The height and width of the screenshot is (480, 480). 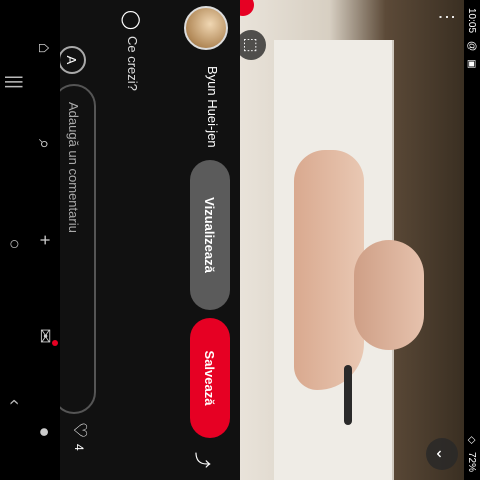 What do you see at coordinates (15, 244) in the screenshot?
I see `home-icon: ○` at bounding box center [15, 244].